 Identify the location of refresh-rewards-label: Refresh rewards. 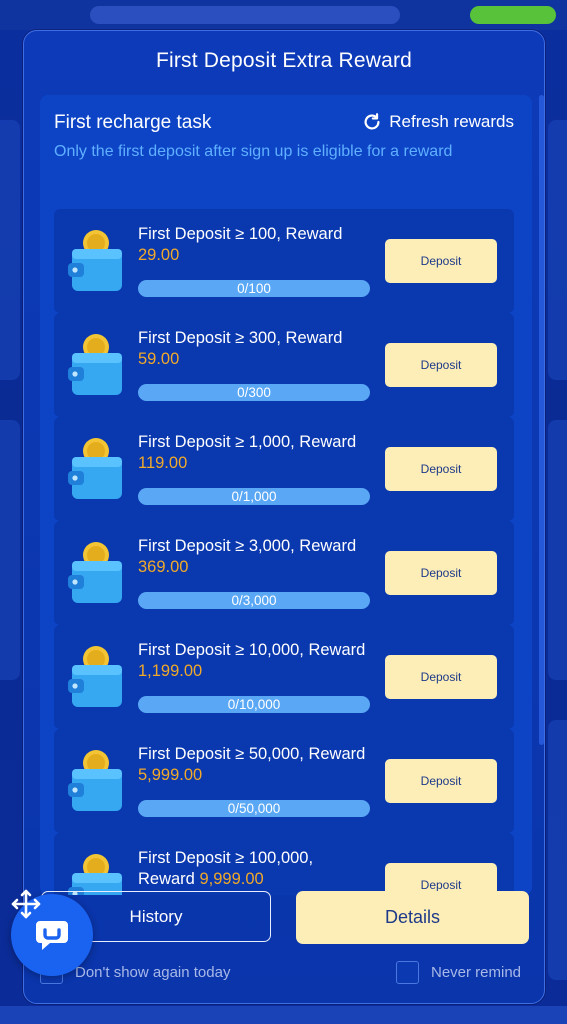
(451, 121).